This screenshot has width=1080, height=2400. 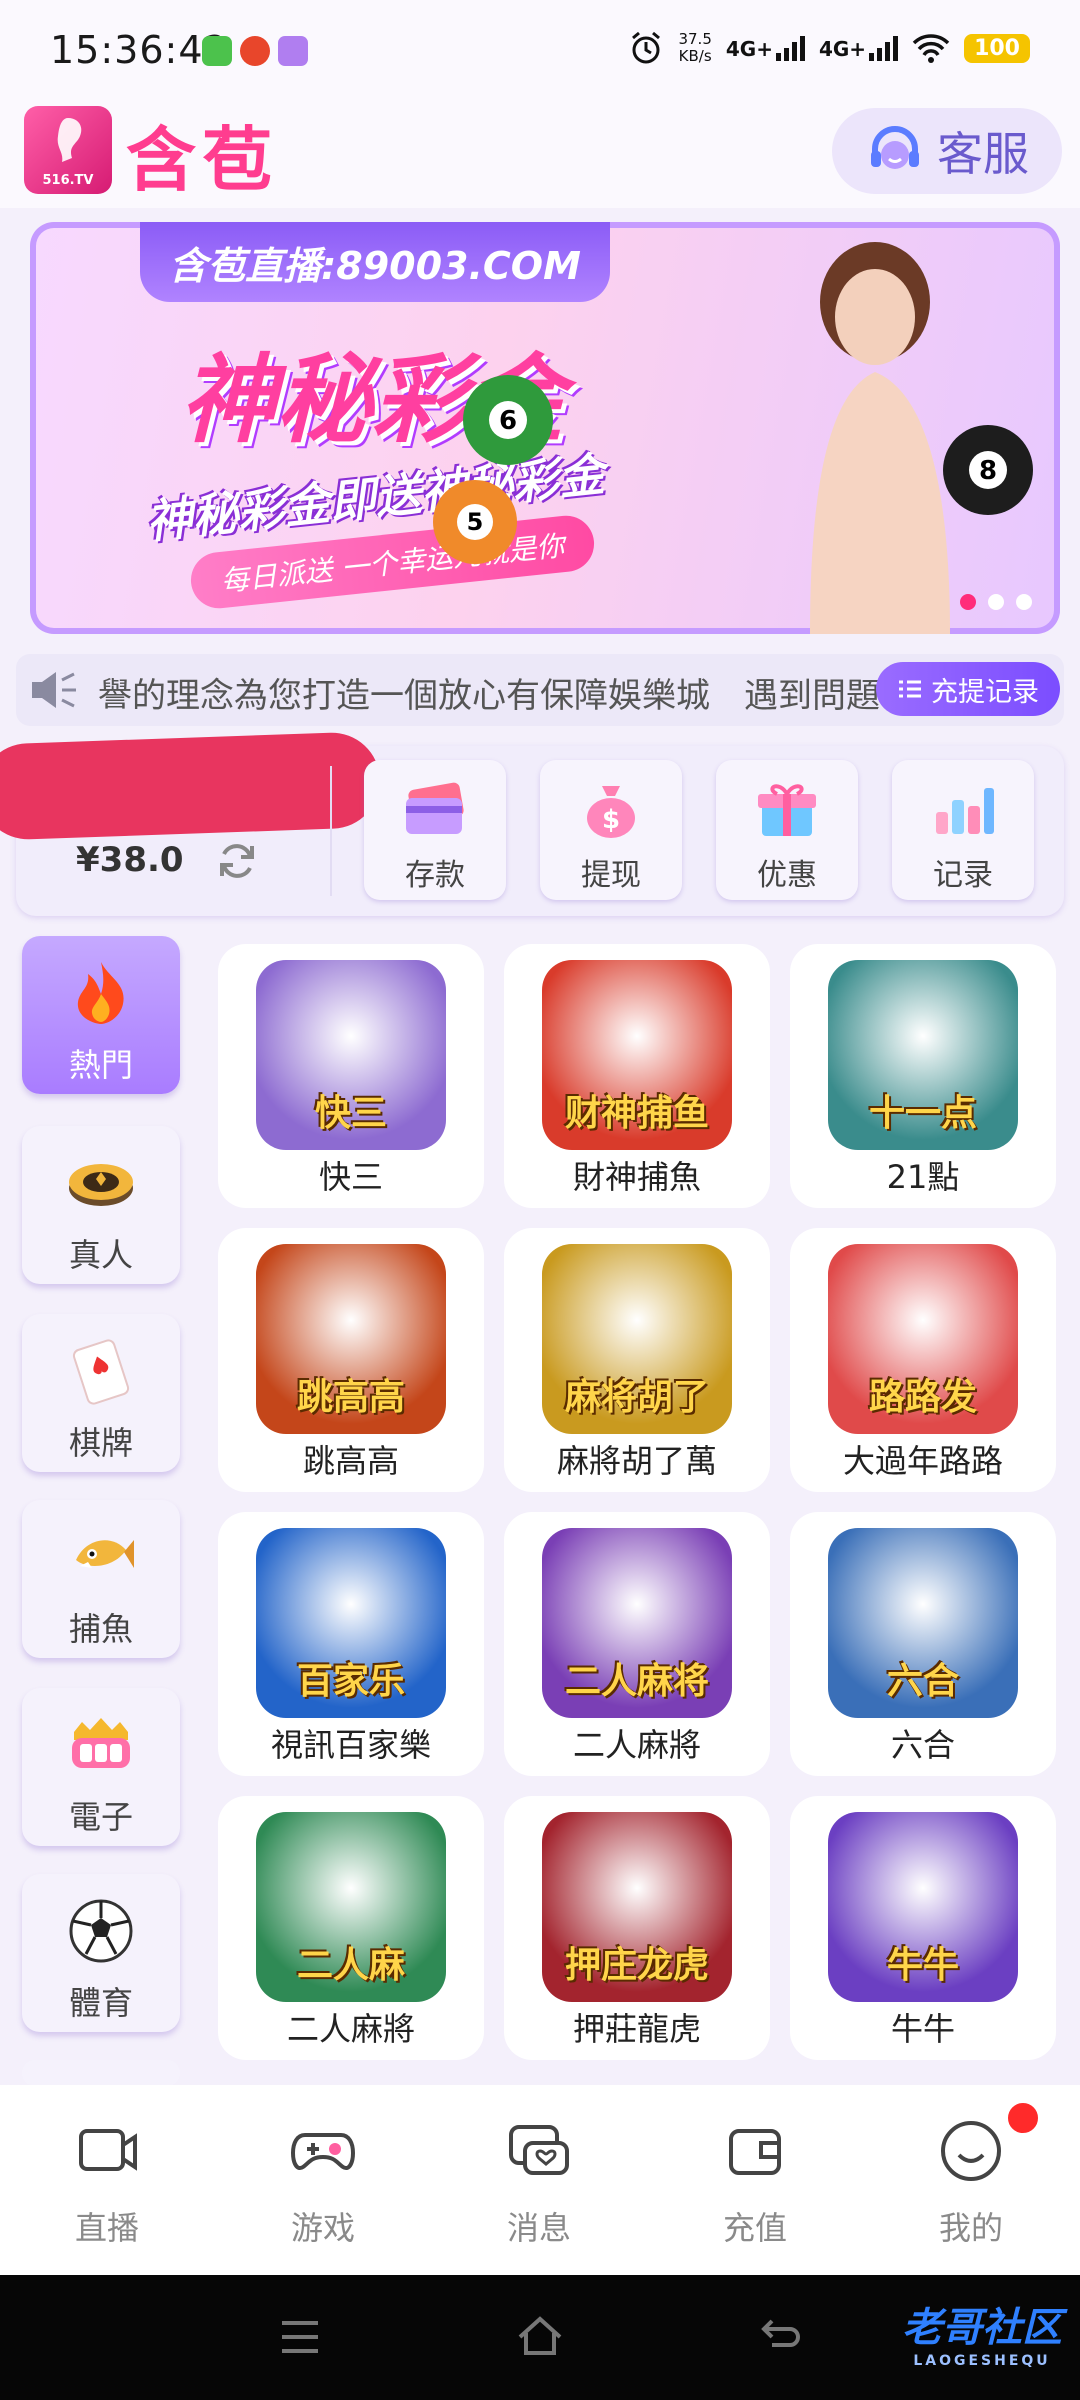 I want to click on game-tile: 二人麻将 二人麻將, so click(x=637, y=1644).